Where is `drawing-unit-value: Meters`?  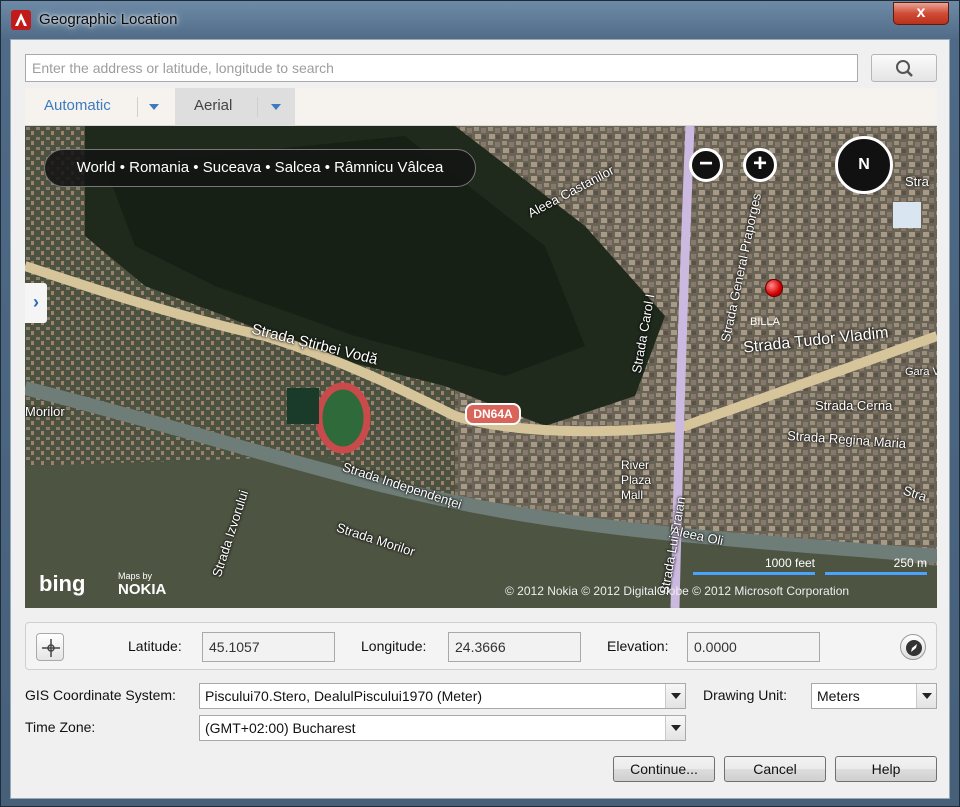
drawing-unit-value: Meters is located at coordinates (838, 696).